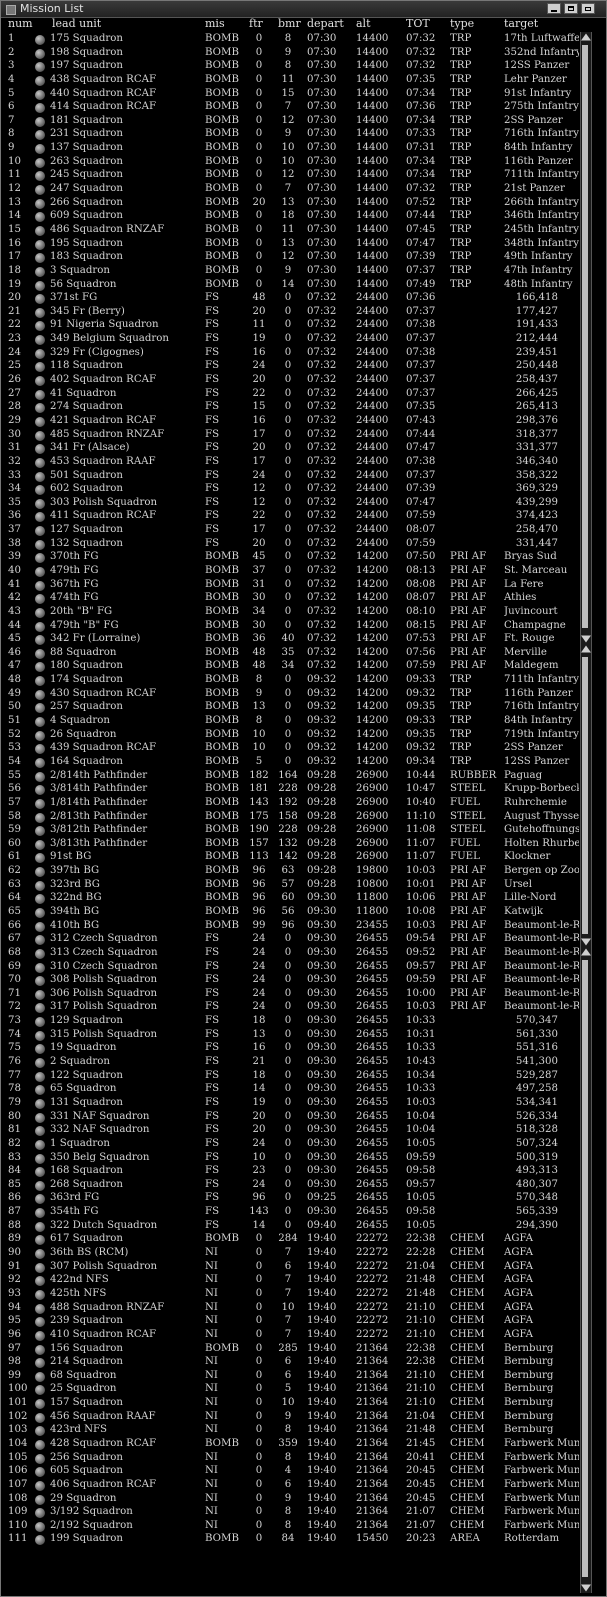  What do you see at coordinates (290, 394) in the screenshot?
I see `table-row: 27 41 Squadron FS 22 0 07:32 24400 07:37 266,425` at bounding box center [290, 394].